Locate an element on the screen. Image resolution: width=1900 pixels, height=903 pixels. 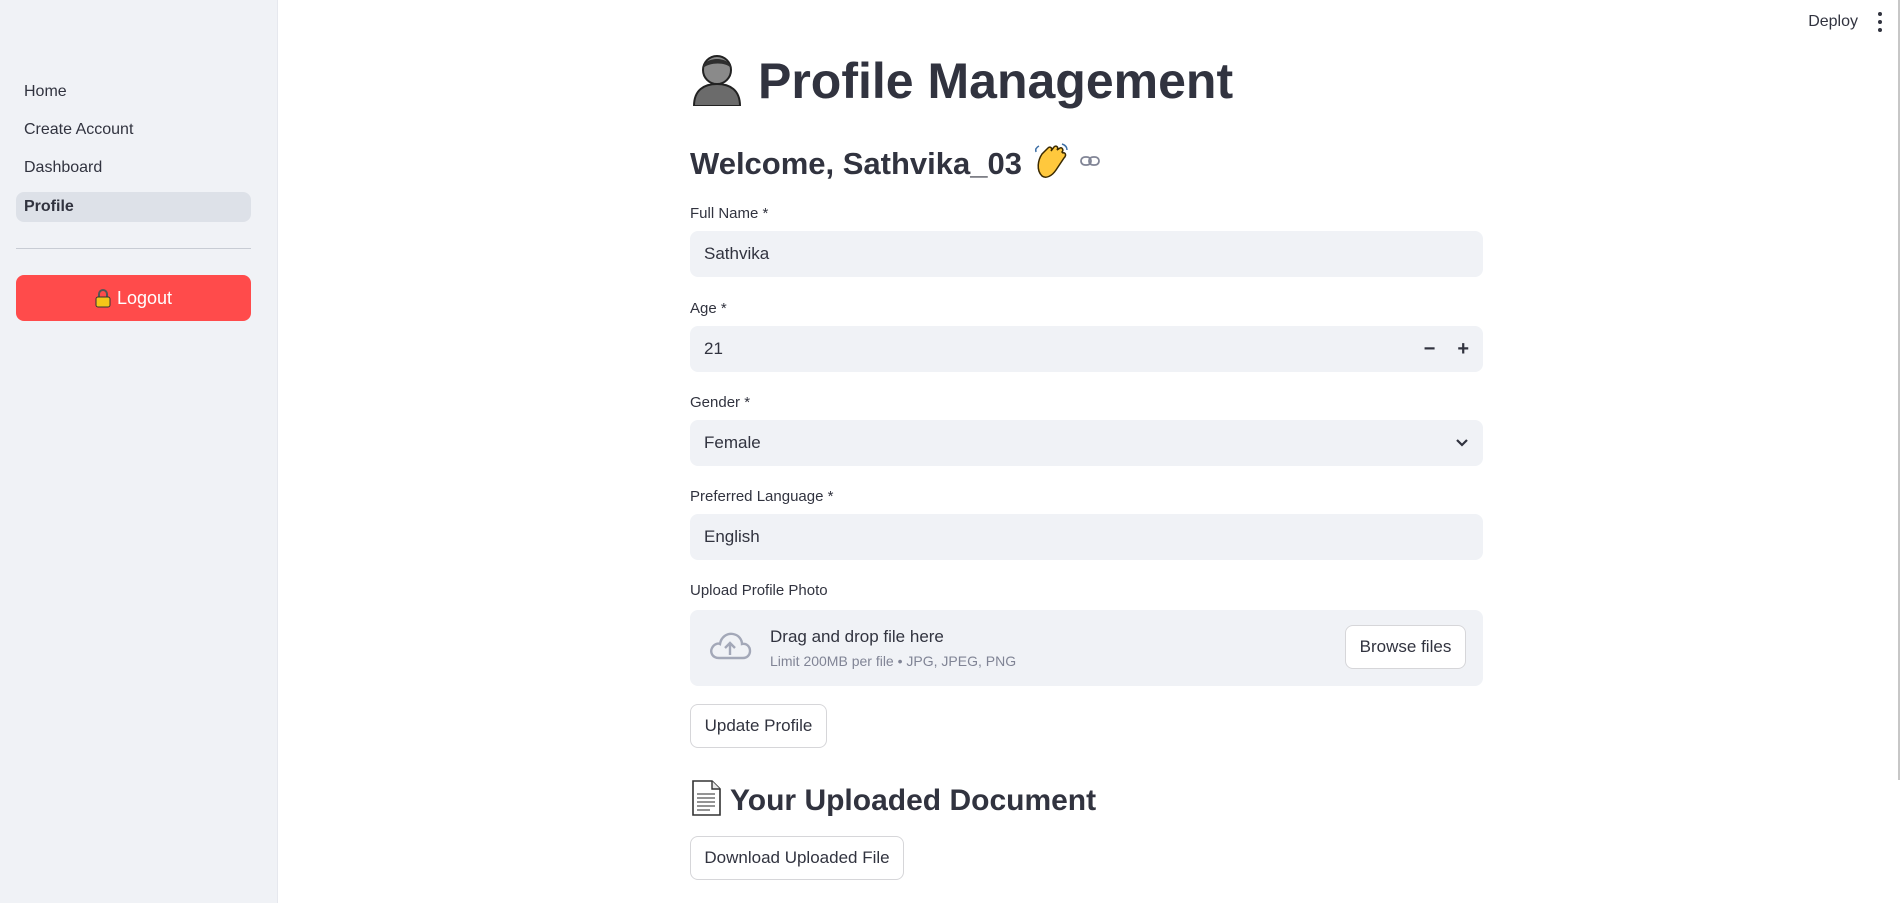
sidebar-item-profile: Profile is located at coordinates (133, 207).